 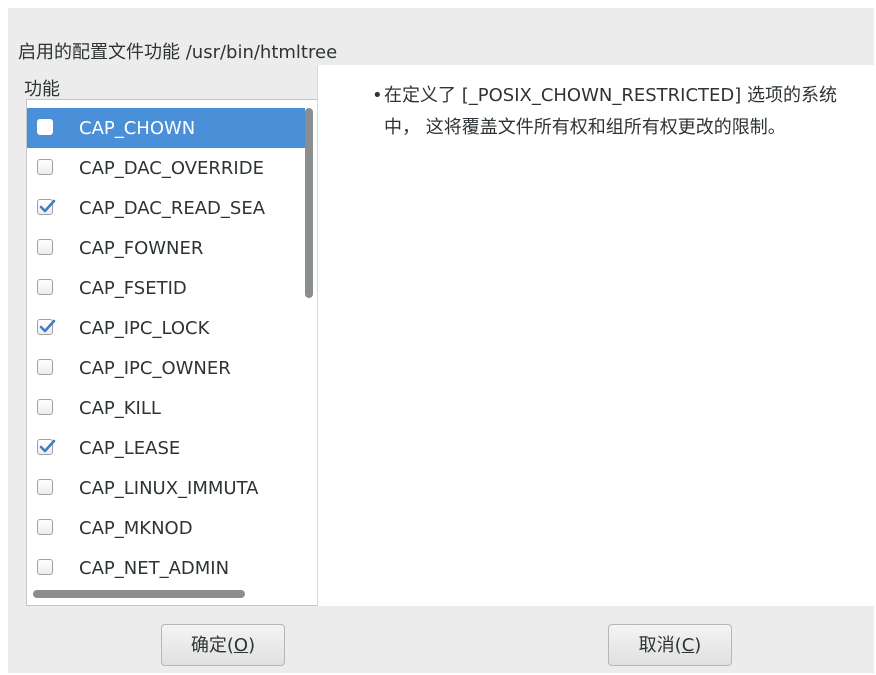 What do you see at coordinates (42, 89) in the screenshot?
I see `capabilities-list-label: 功能` at bounding box center [42, 89].